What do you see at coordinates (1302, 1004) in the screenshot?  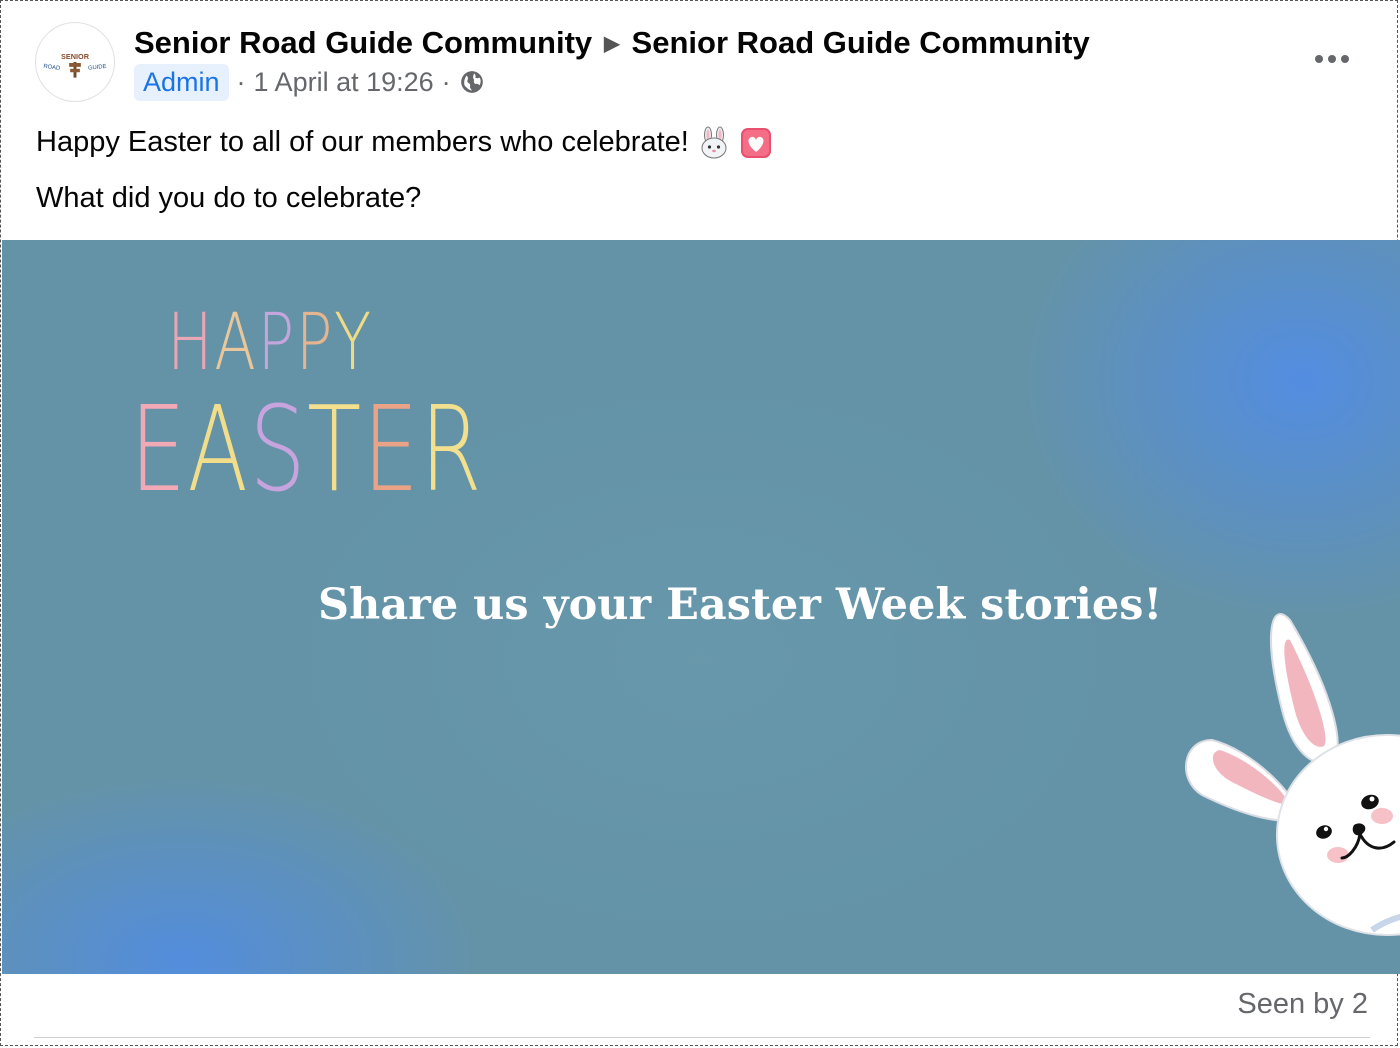 I see `seen-by-count: Seen by 2` at bounding box center [1302, 1004].